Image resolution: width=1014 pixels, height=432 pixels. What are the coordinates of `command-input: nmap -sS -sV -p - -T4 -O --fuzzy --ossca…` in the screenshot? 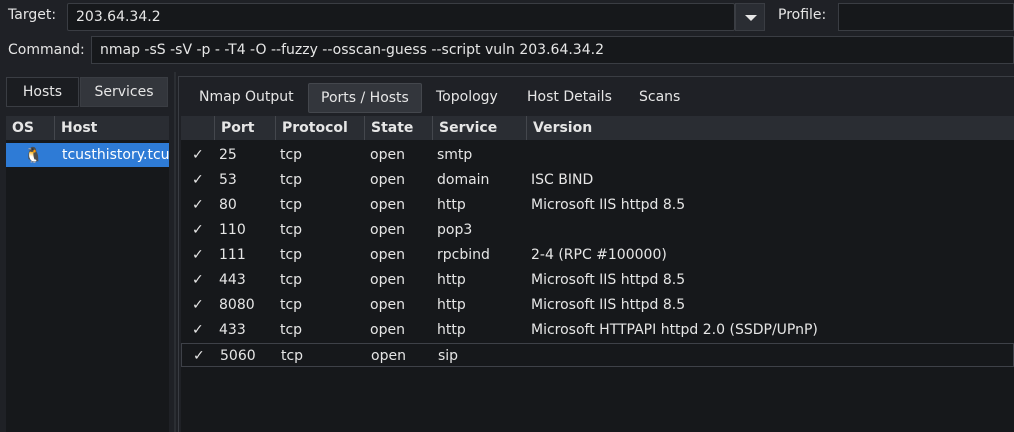 It's located at (552, 50).